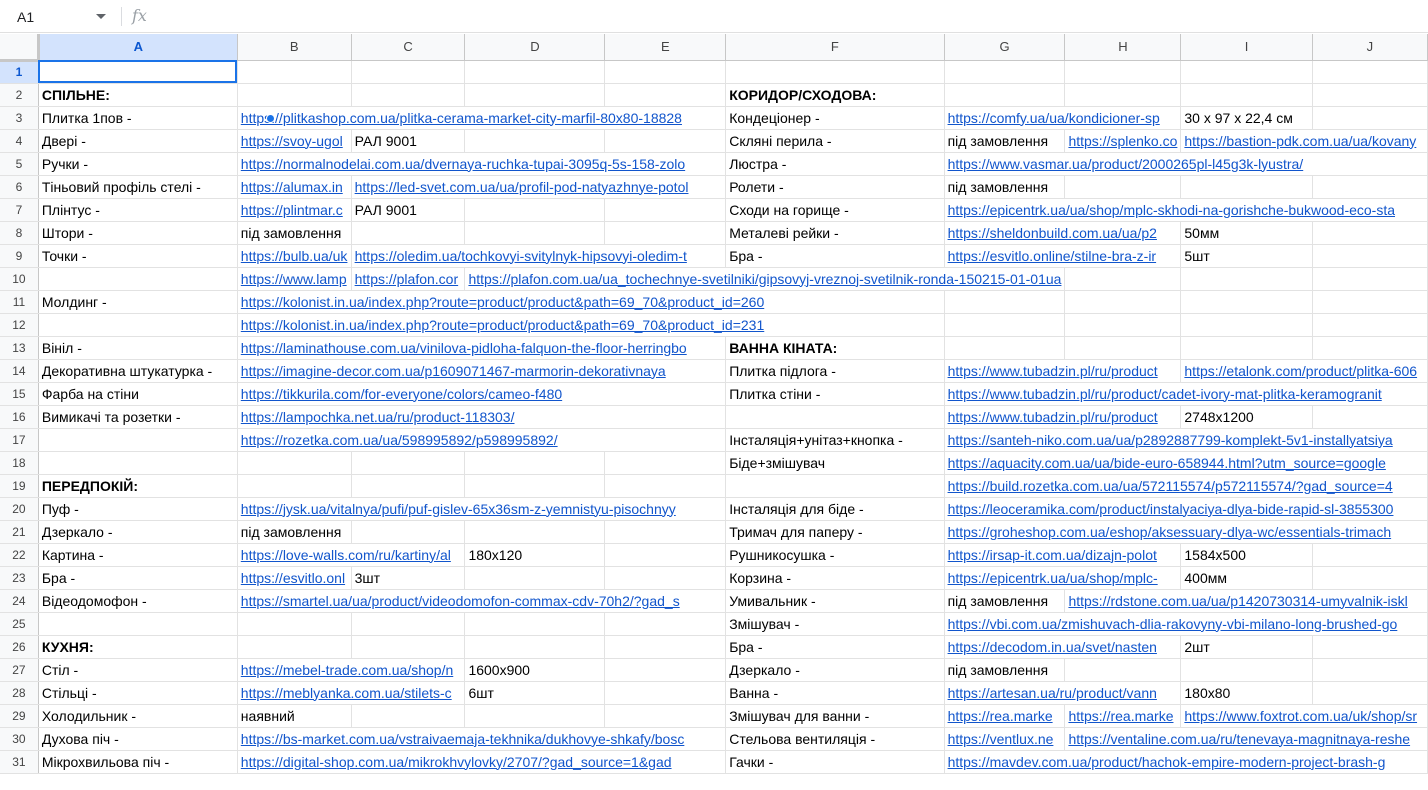  Describe the element at coordinates (19, 95) in the screenshot. I see `row-header-2: 2` at that location.